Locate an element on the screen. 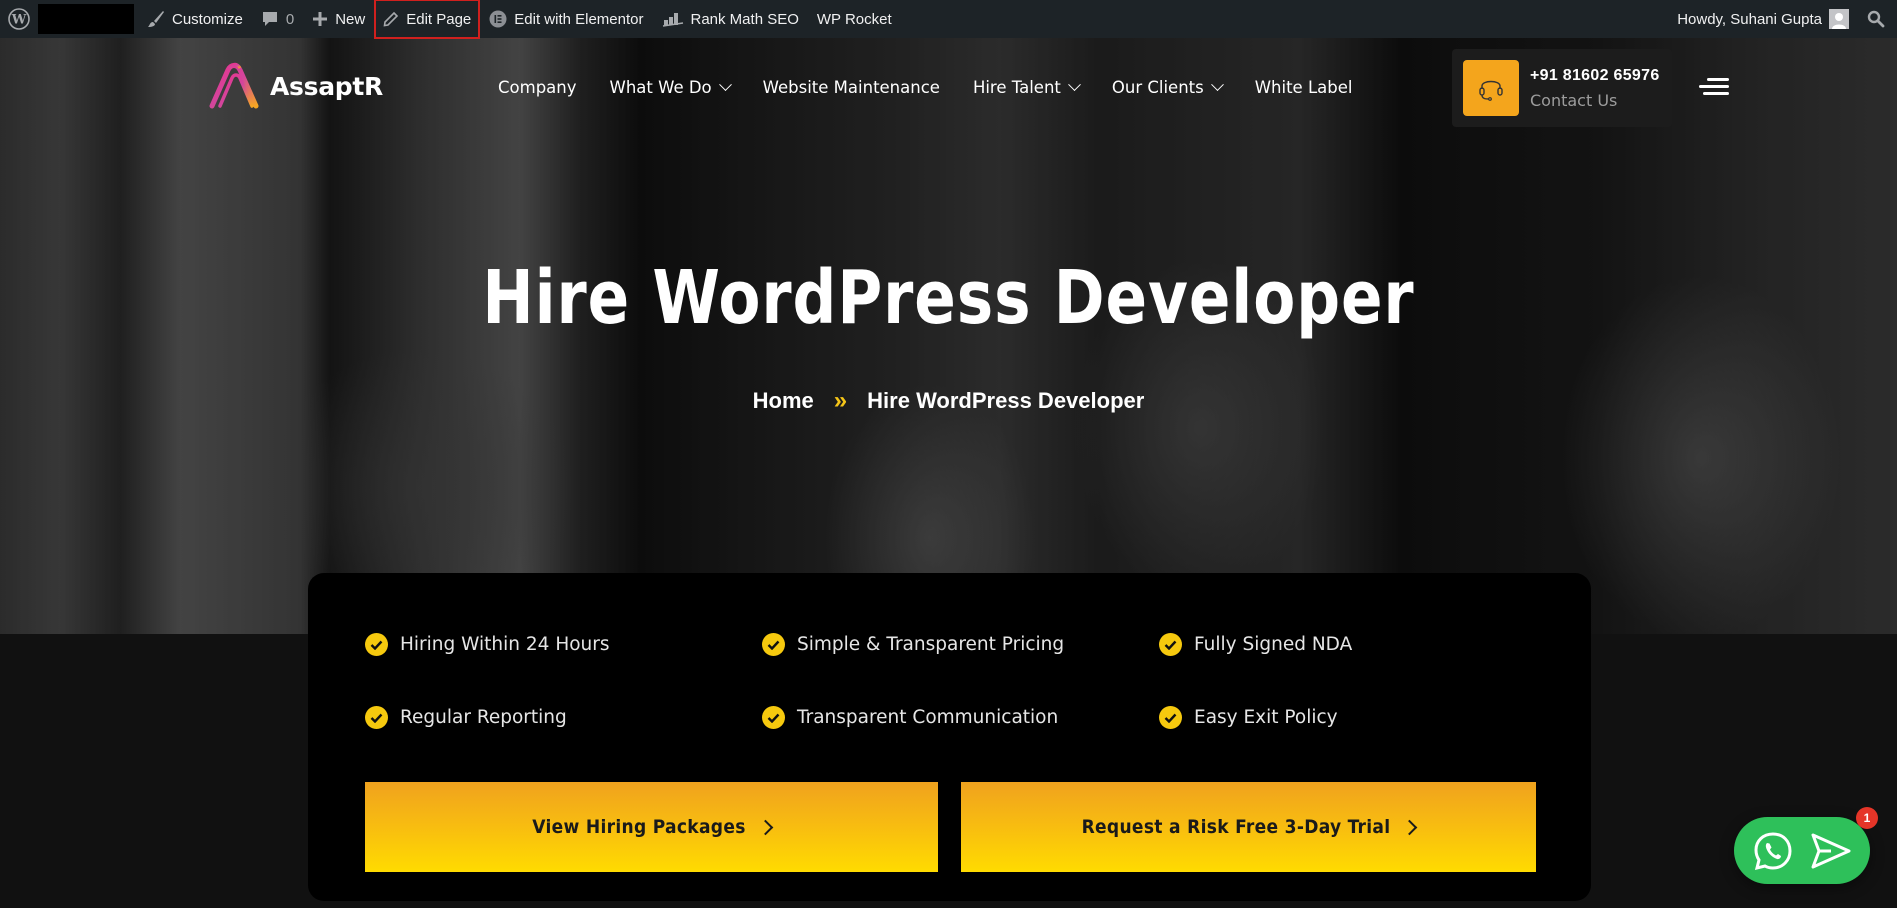 This screenshot has height=908, width=1897. rank-math-icon is located at coordinates (672, 20).